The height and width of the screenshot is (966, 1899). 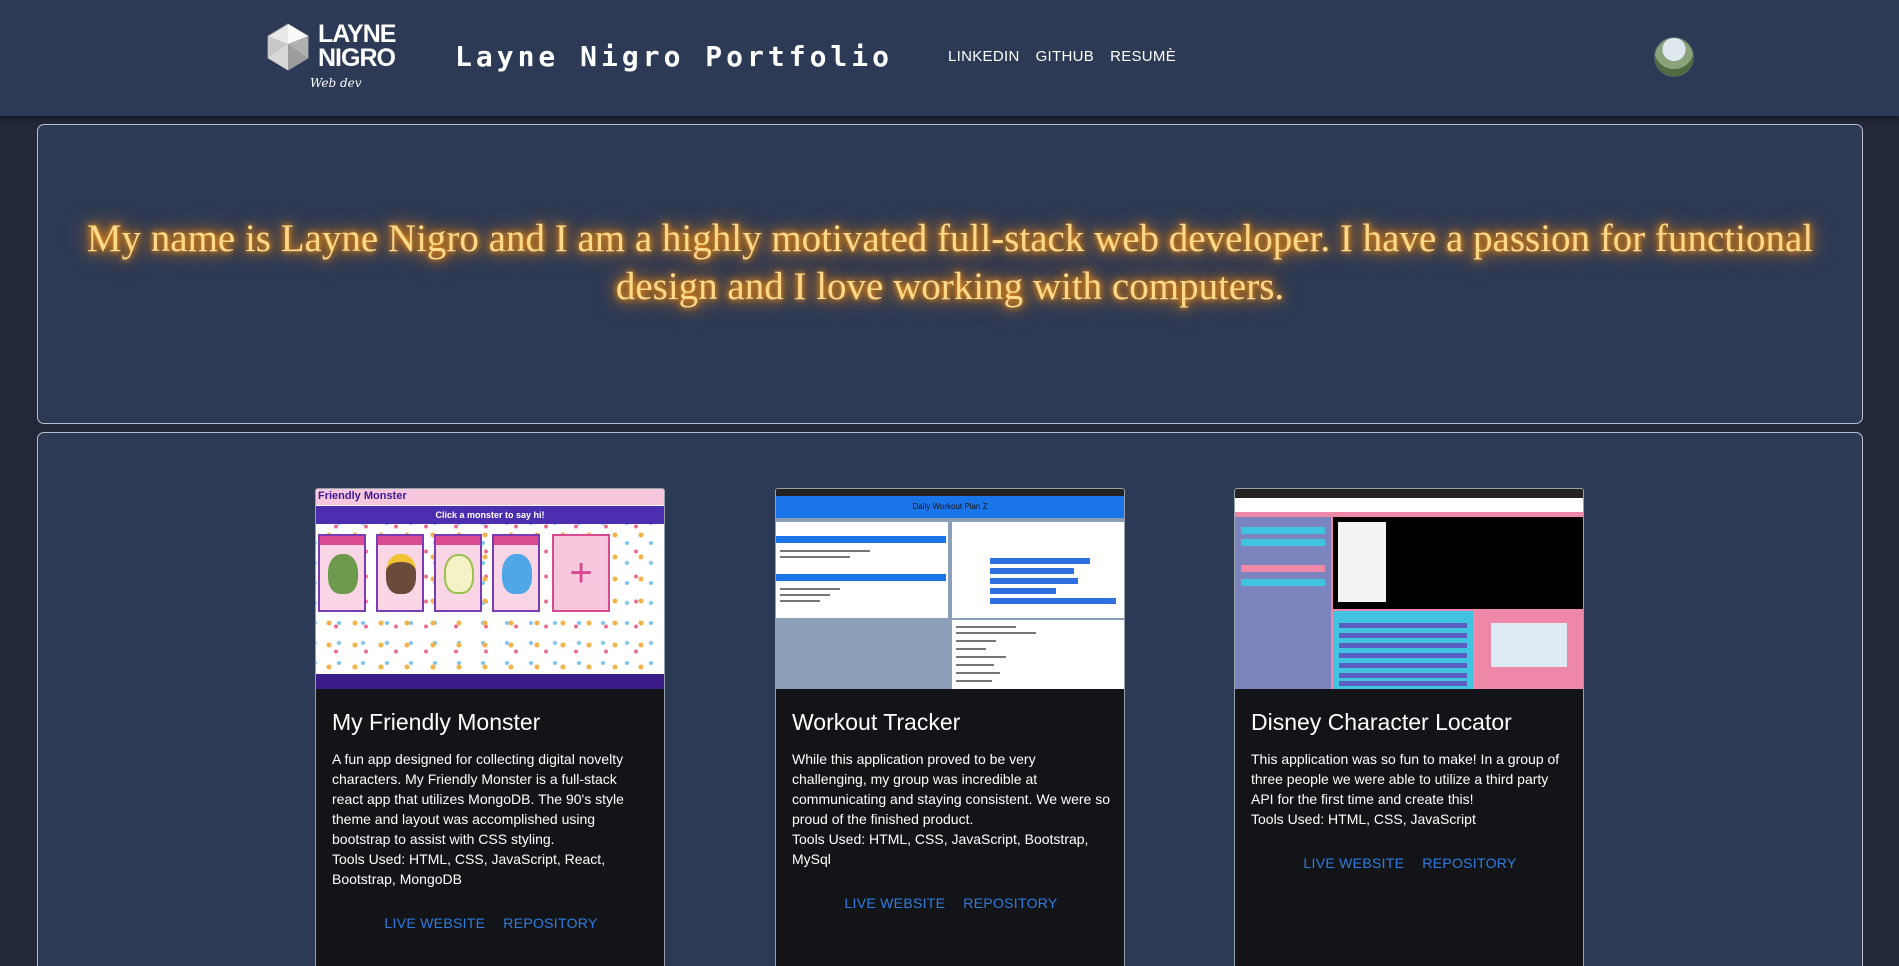 I want to click on main-nav: LINKEDIN GITHUB RESUMÈ, so click(x=1062, y=56).